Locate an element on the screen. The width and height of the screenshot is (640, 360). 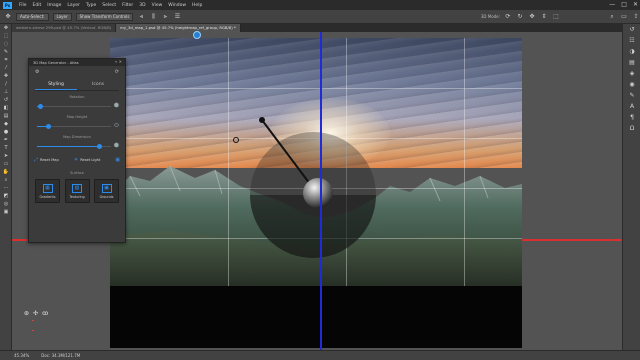
minimize-button: — is located at coordinates (612, 4).